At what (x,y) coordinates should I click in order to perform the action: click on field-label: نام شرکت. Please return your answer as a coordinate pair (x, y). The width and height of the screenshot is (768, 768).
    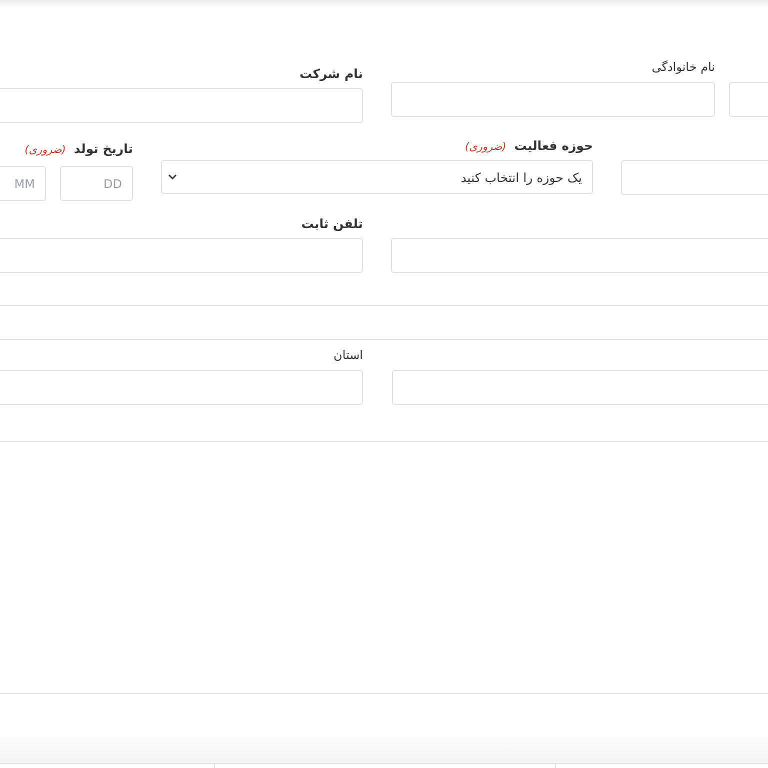
    Looking at the image, I should click on (331, 73).